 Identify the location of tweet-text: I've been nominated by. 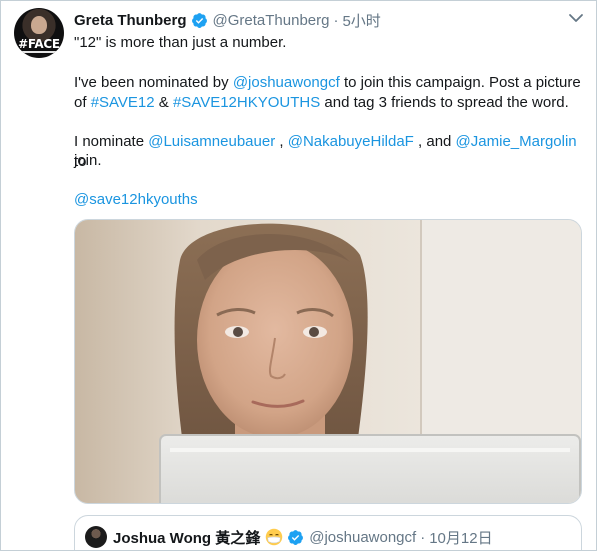
(153, 82).